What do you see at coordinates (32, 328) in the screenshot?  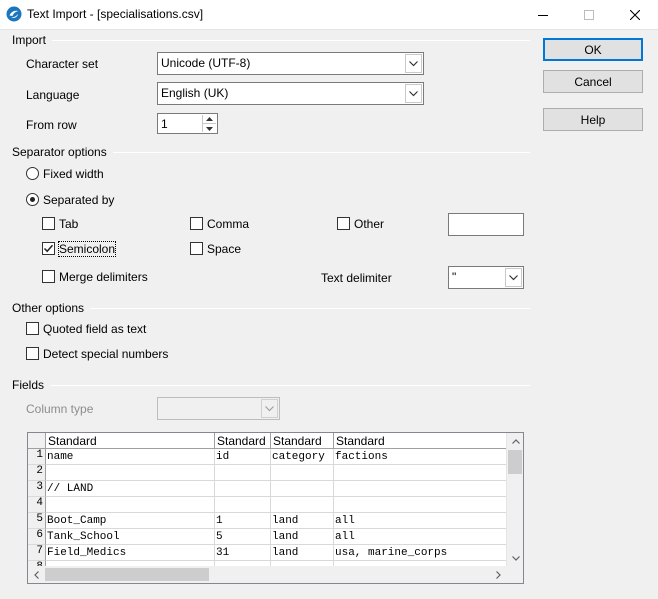 I see `quoted-field-checkbox` at bounding box center [32, 328].